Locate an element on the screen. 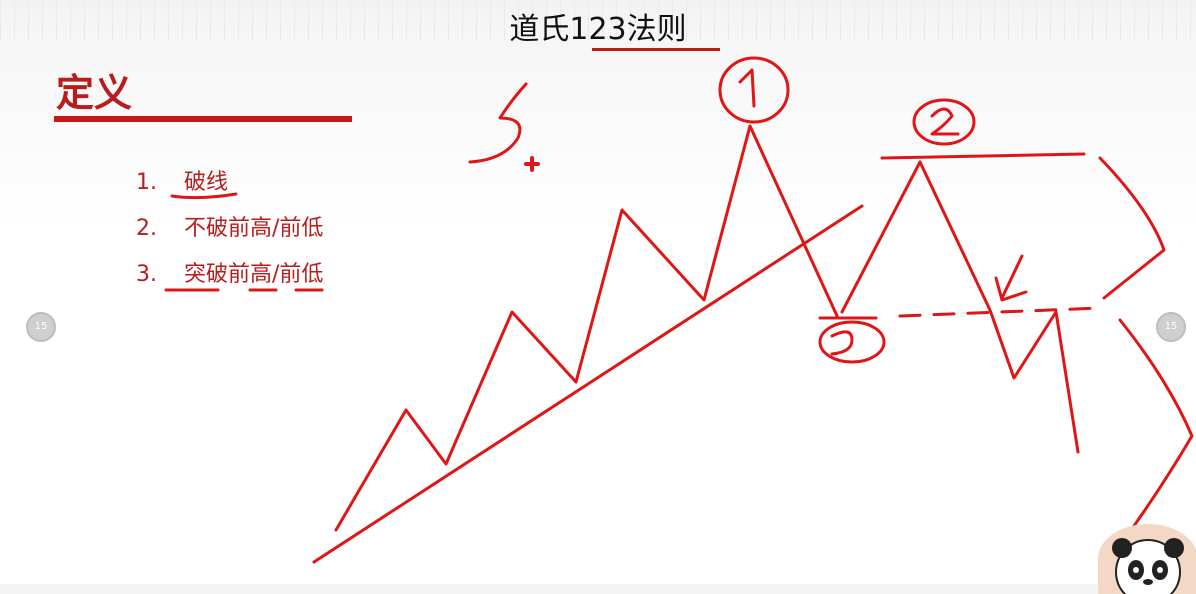 This screenshot has width=1196, height=594. forward-15-button: 15 is located at coordinates (1171, 327).